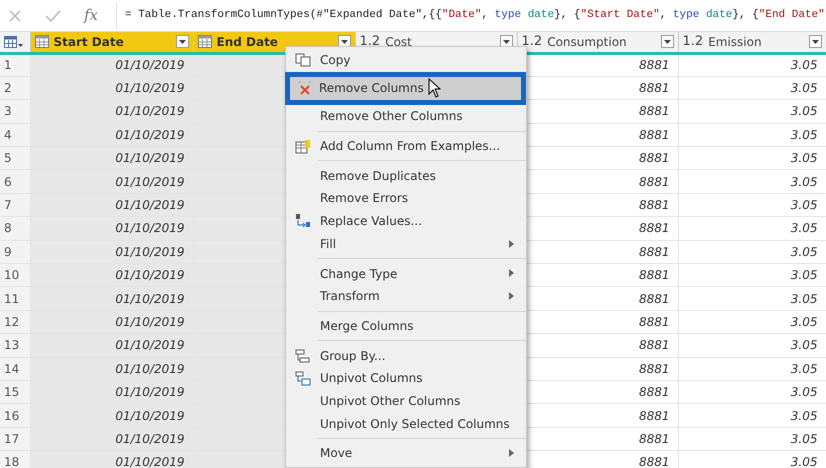  What do you see at coordinates (15, 298) in the screenshot?
I see `row-number: 11` at bounding box center [15, 298].